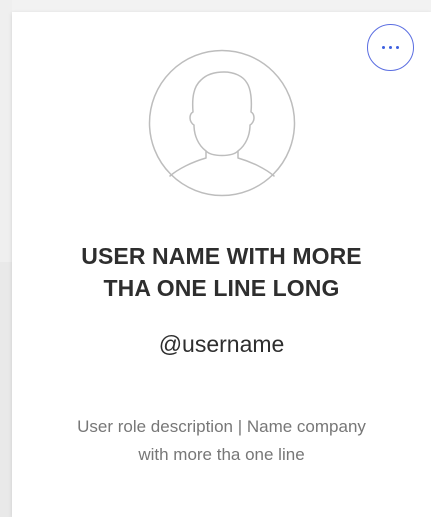 The height and width of the screenshot is (517, 431). I want to click on user-role-line: with more tha one line, so click(221, 454).